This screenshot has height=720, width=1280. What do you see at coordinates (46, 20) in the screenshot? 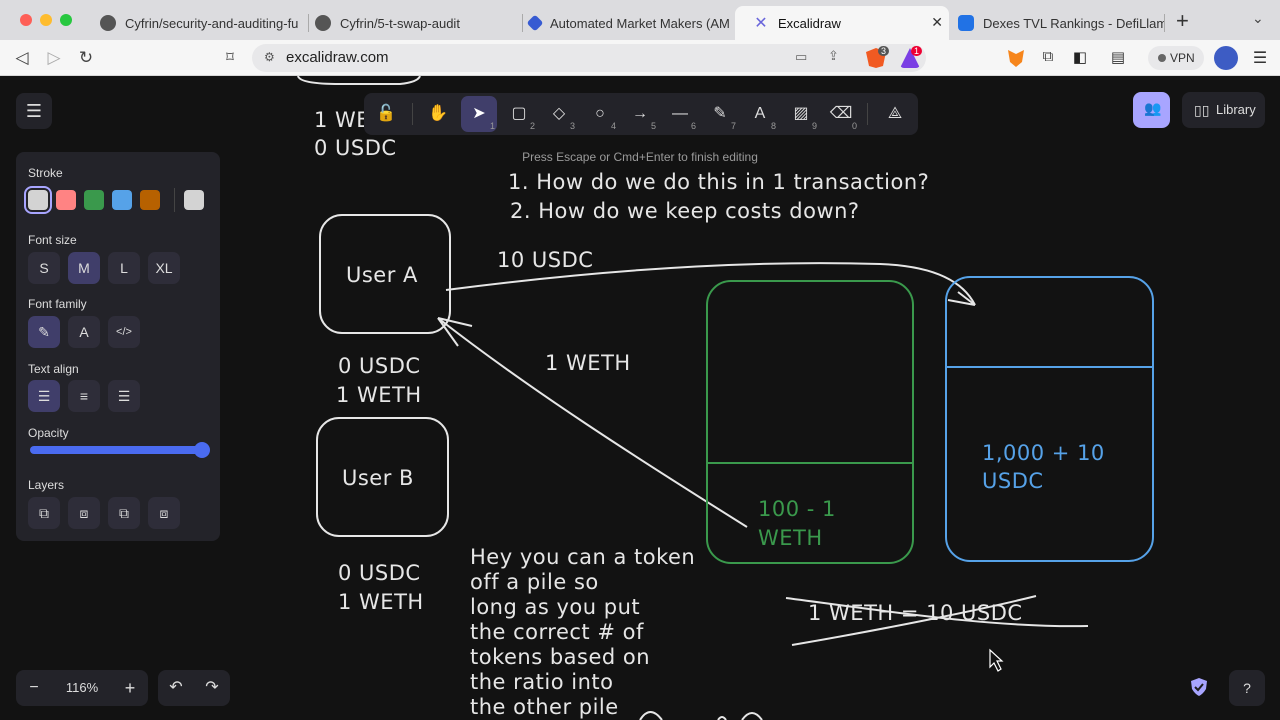
I see `minimize-window-button` at bounding box center [46, 20].